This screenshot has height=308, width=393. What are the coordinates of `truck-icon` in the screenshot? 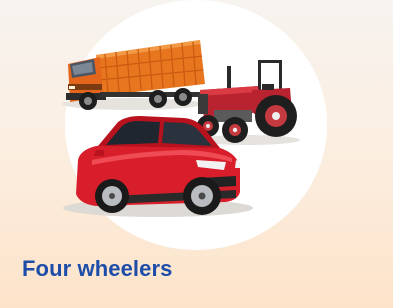 It's located at (133, 75).